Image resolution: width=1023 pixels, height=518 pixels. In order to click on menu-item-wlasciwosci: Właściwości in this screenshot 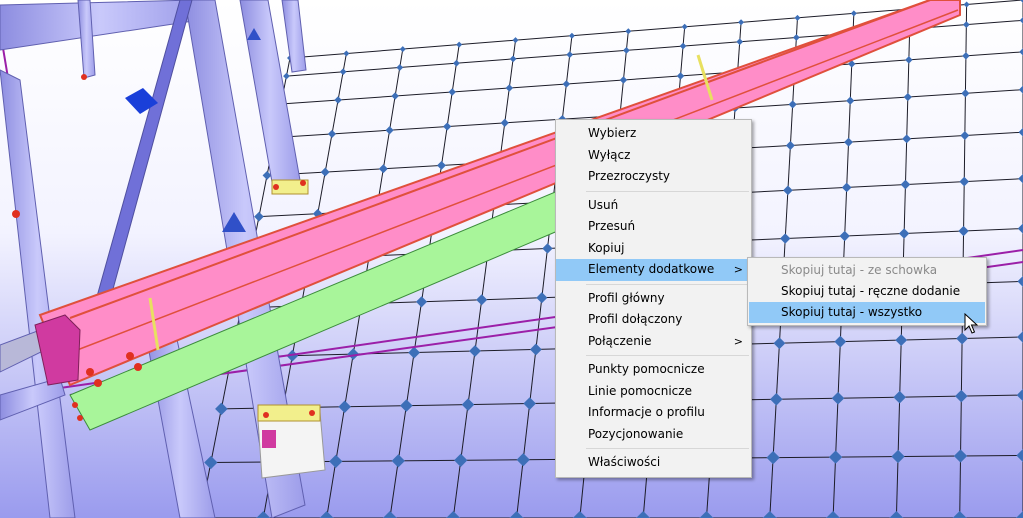, I will do `click(653, 463)`.